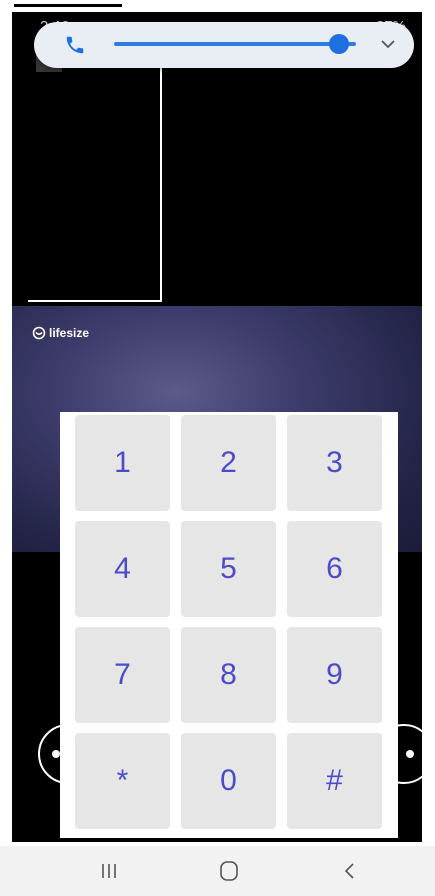 This screenshot has height=896, width=435. I want to click on keypad-key: 5, so click(228, 569).